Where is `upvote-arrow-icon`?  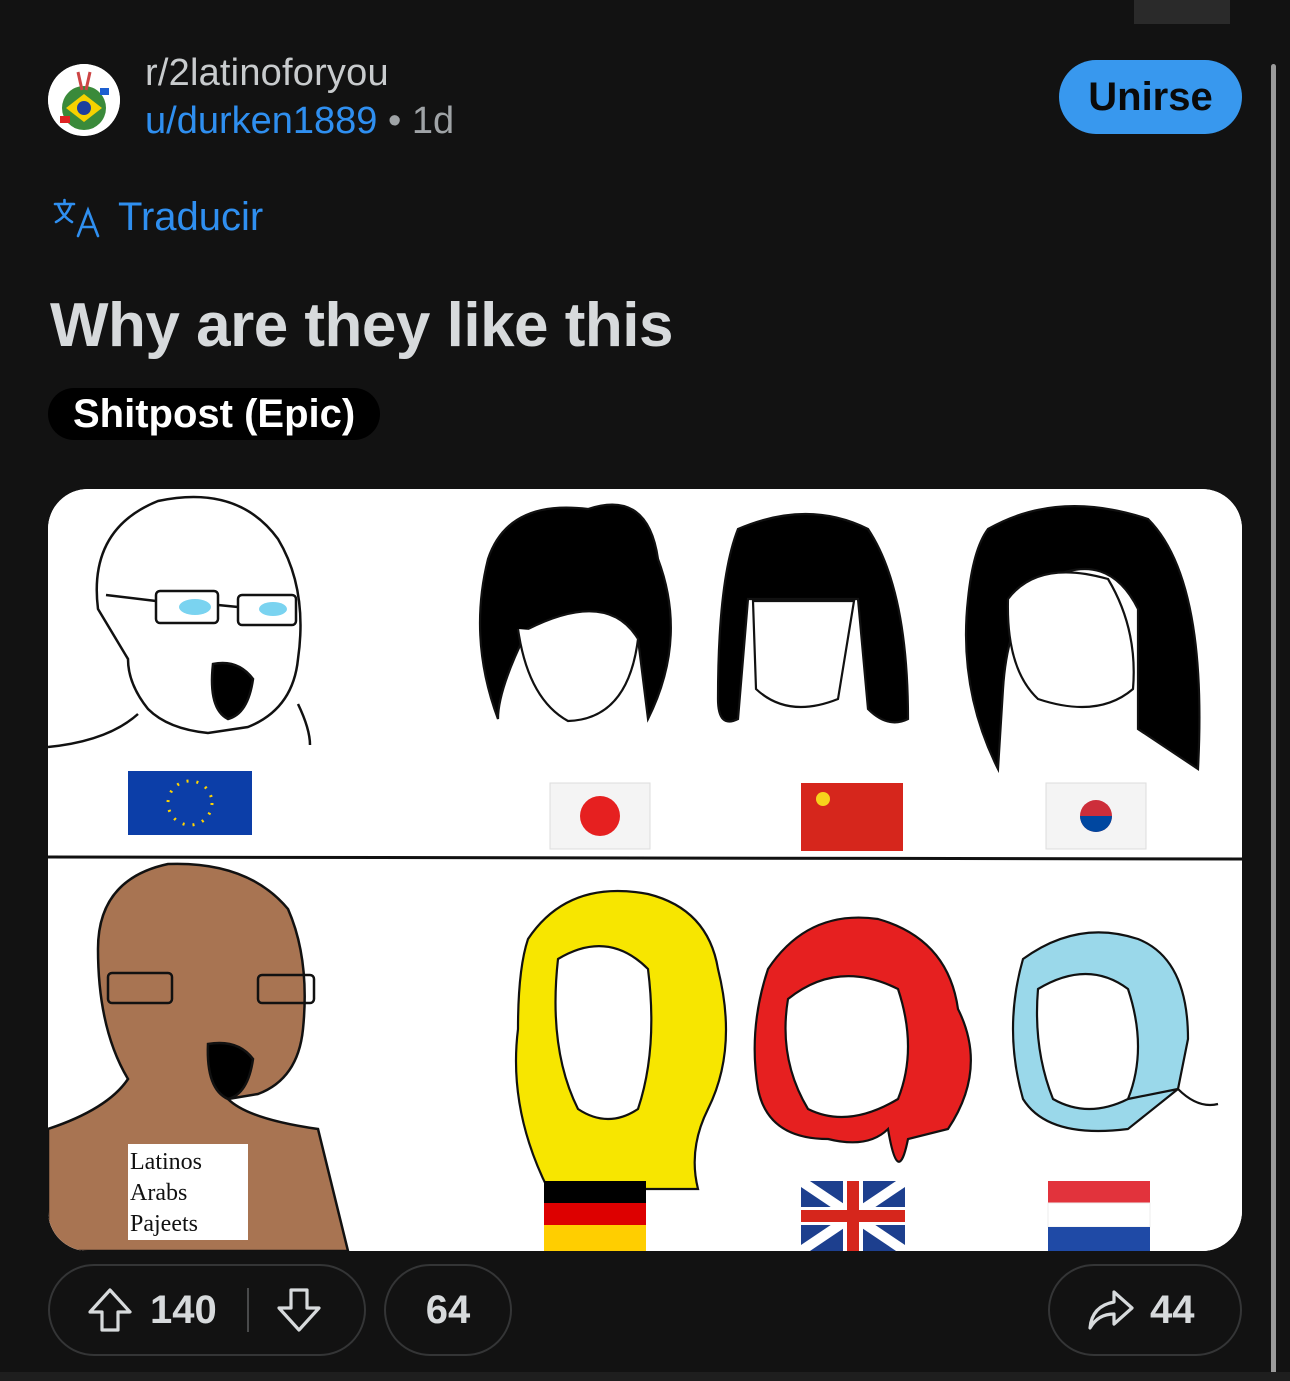
upvote-arrow-icon is located at coordinates (110, 1310).